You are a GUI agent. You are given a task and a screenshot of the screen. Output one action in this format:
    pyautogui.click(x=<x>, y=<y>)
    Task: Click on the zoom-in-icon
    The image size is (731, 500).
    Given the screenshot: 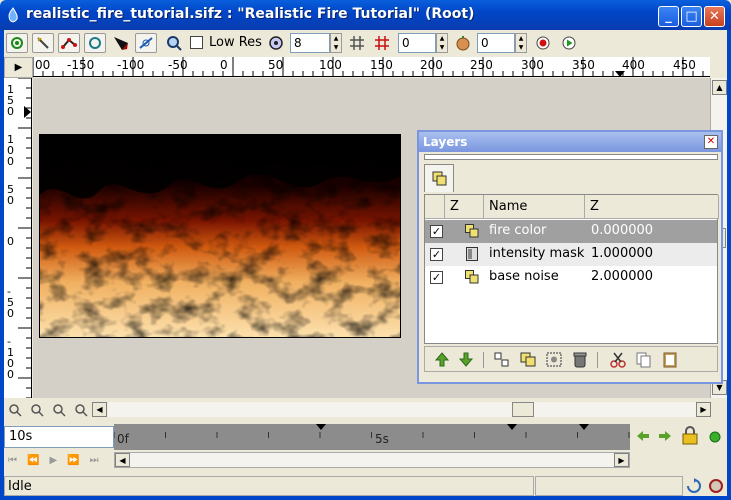 What is the action you would take?
    pyautogui.click(x=15, y=410)
    